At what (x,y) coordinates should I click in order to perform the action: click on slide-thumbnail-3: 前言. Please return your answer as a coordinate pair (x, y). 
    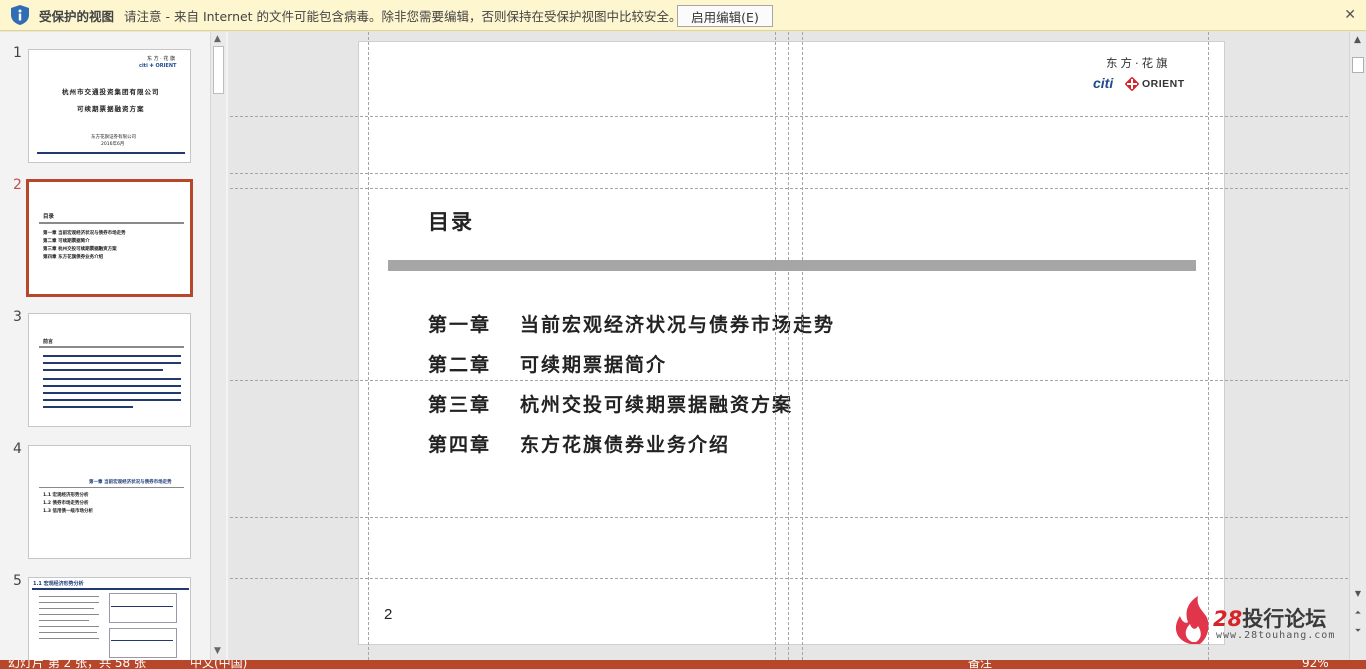
    Looking at the image, I should click on (109, 370).